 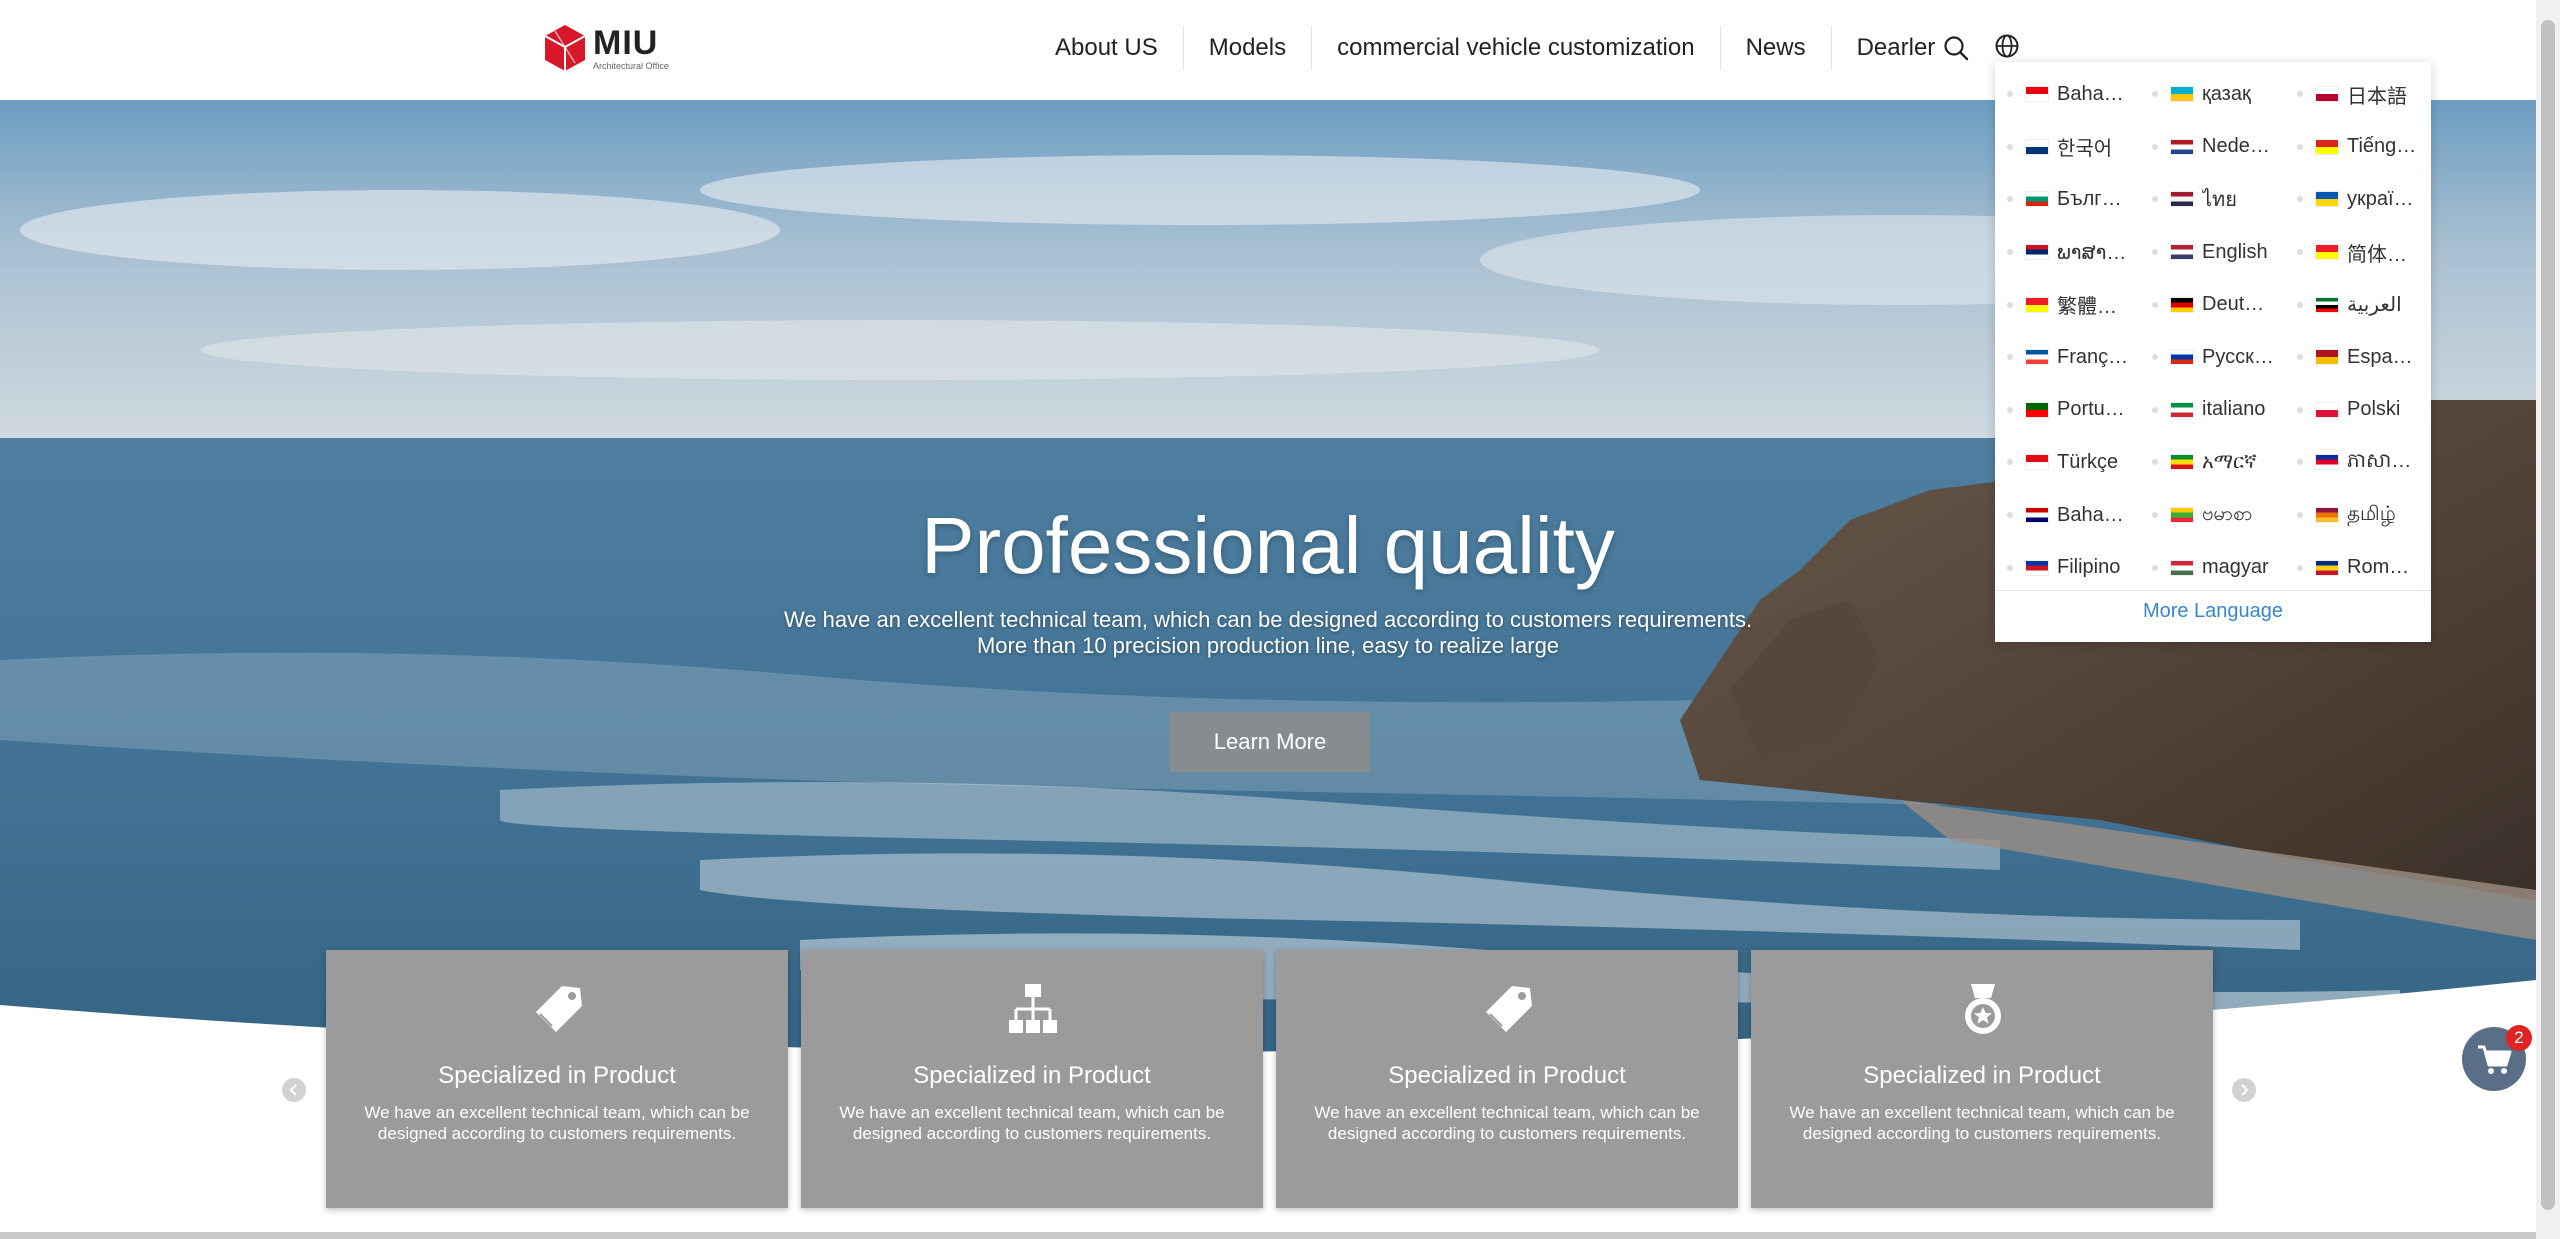 I want to click on horizontal-scrollbar, so click(x=1268, y=1235).